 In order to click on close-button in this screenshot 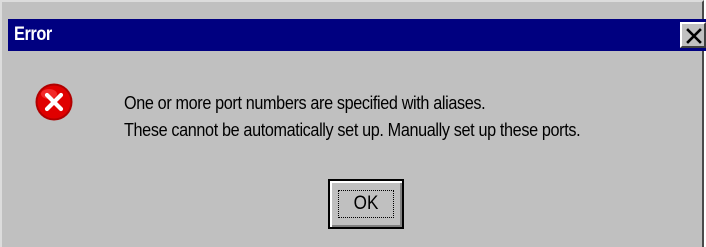, I will do `click(693, 35)`.